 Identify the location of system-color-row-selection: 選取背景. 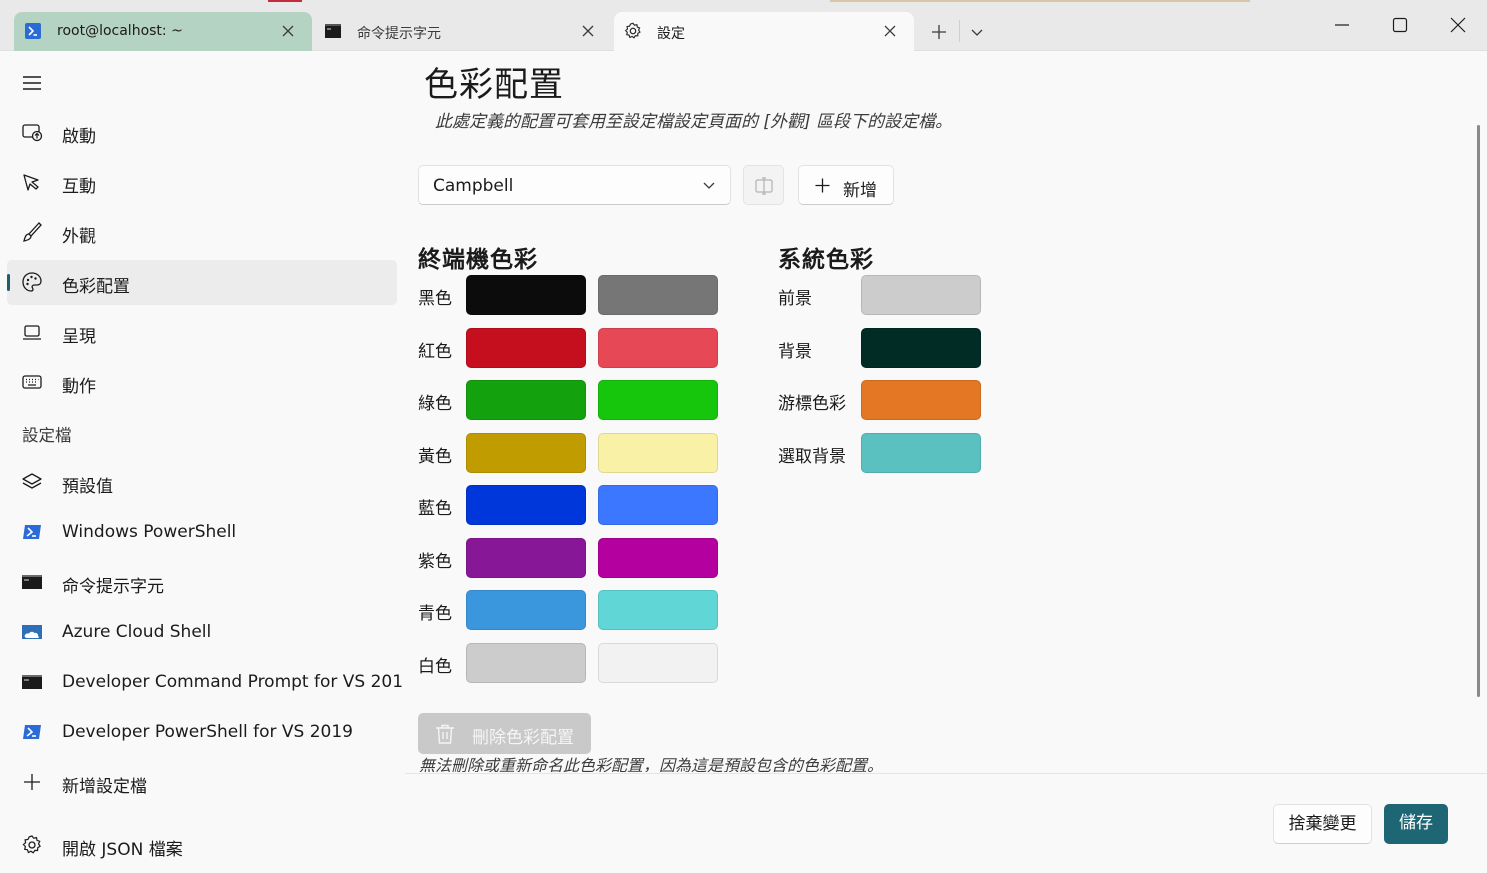
(883, 453).